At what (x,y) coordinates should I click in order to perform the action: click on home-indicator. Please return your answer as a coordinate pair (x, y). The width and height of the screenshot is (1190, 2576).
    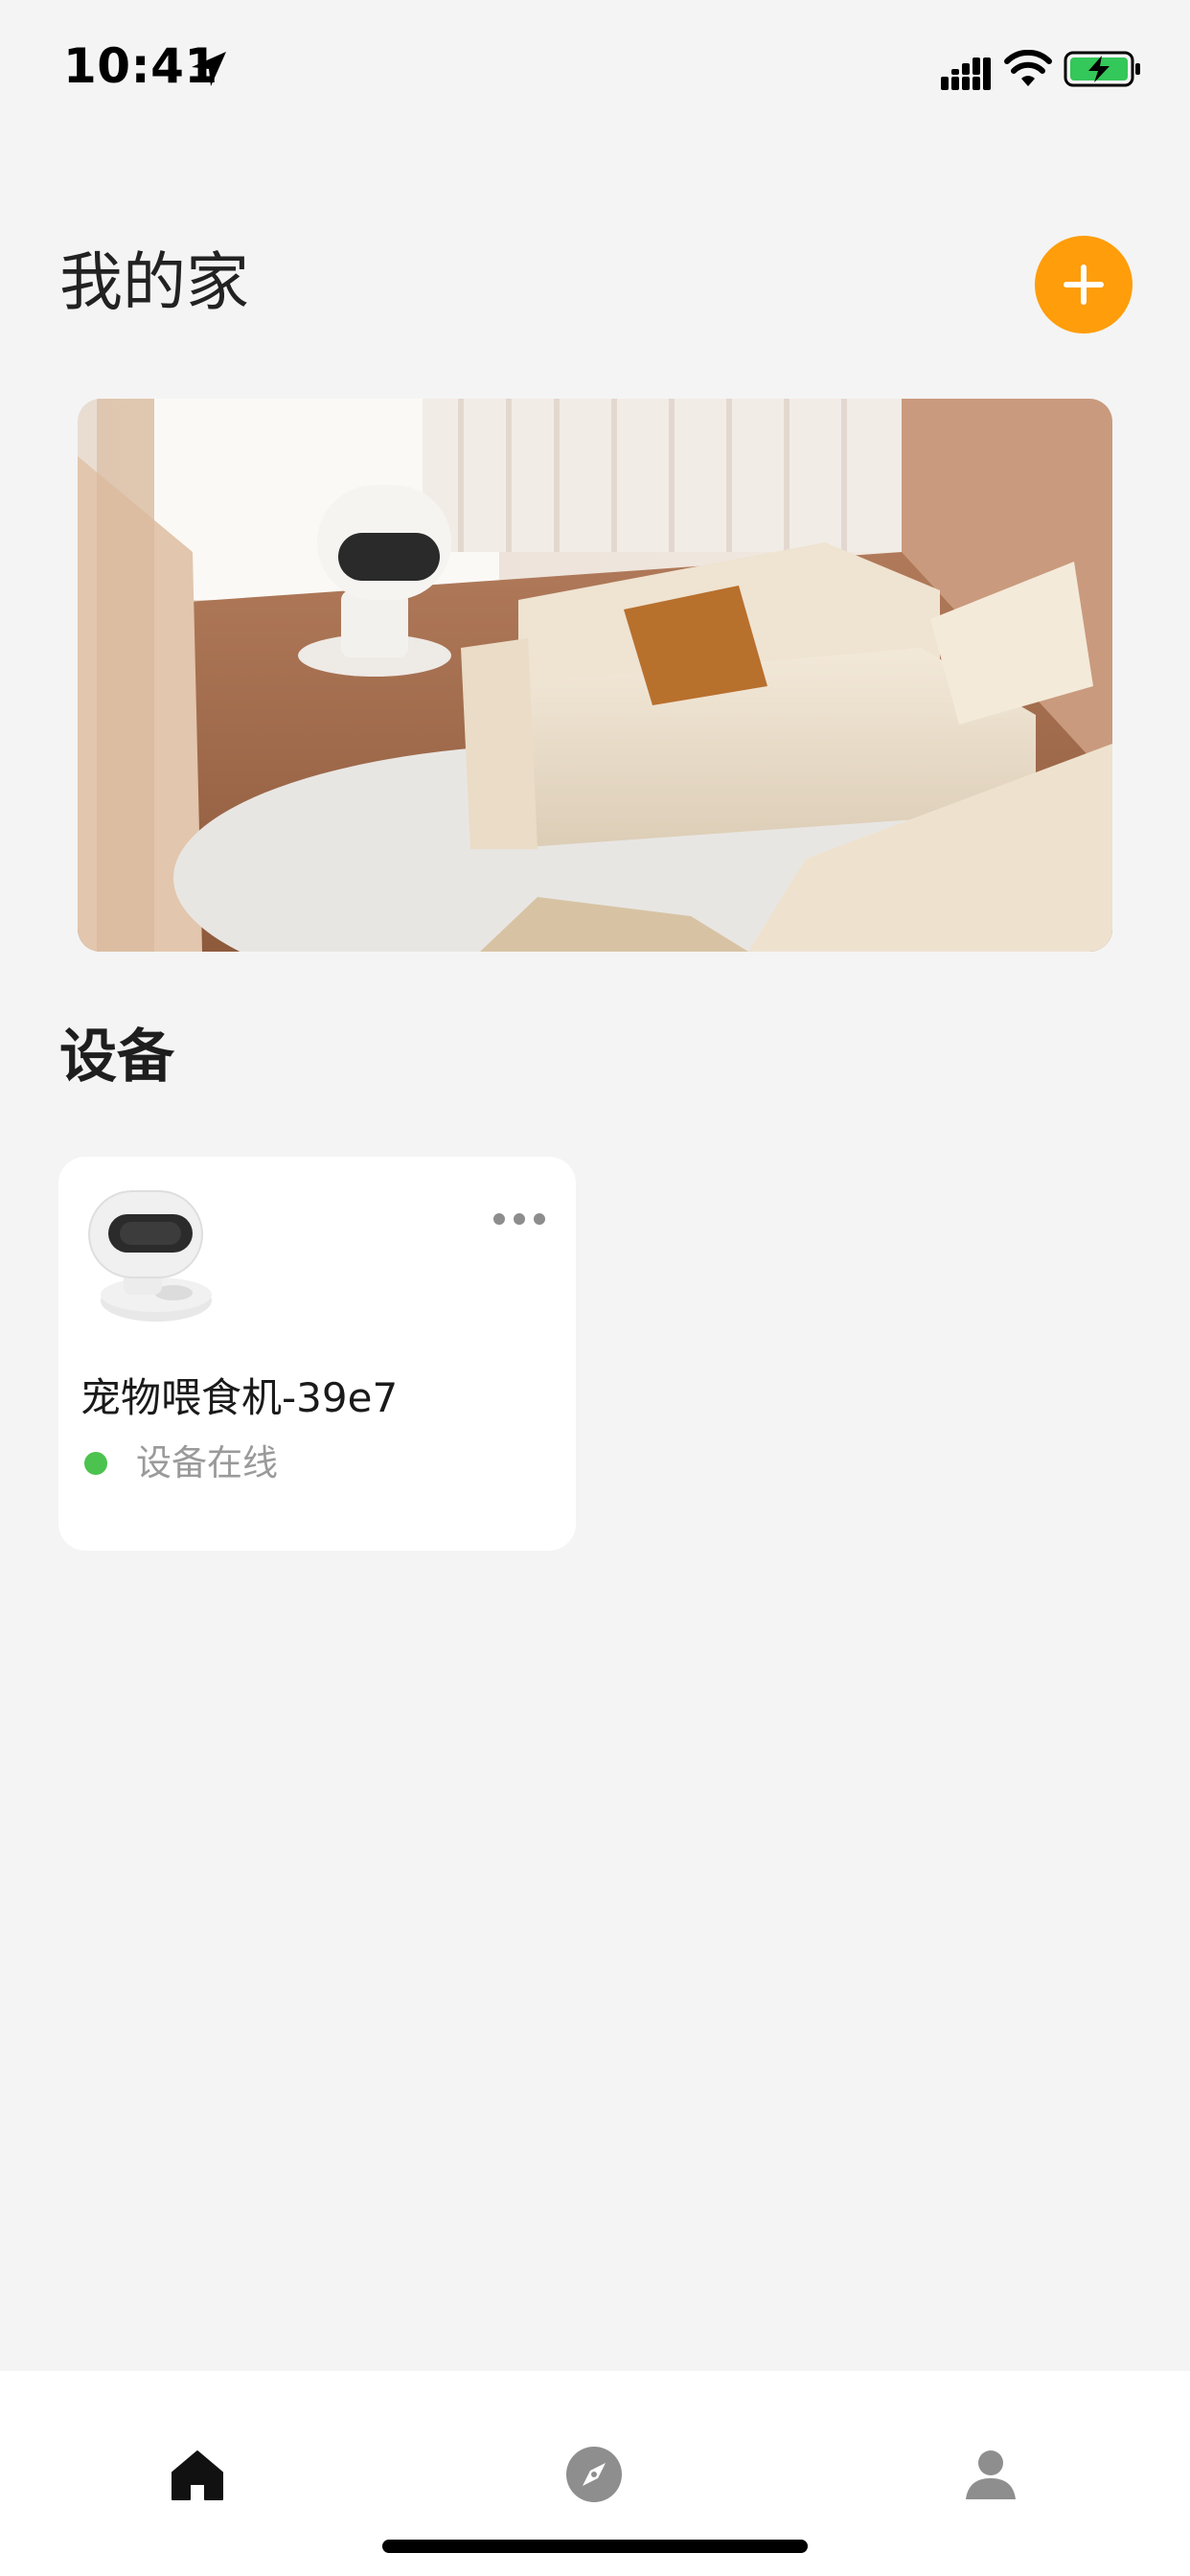
    Looking at the image, I should click on (595, 2546).